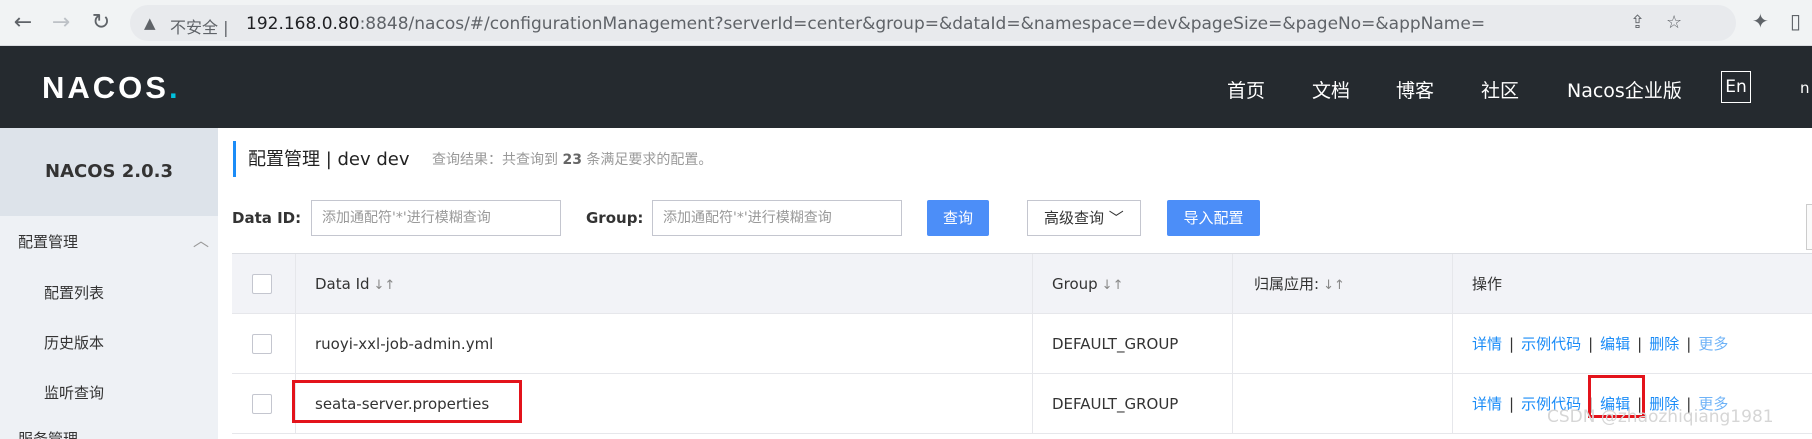  Describe the element at coordinates (1213, 218) in the screenshot. I see `import-config-button: 导入配置` at that location.